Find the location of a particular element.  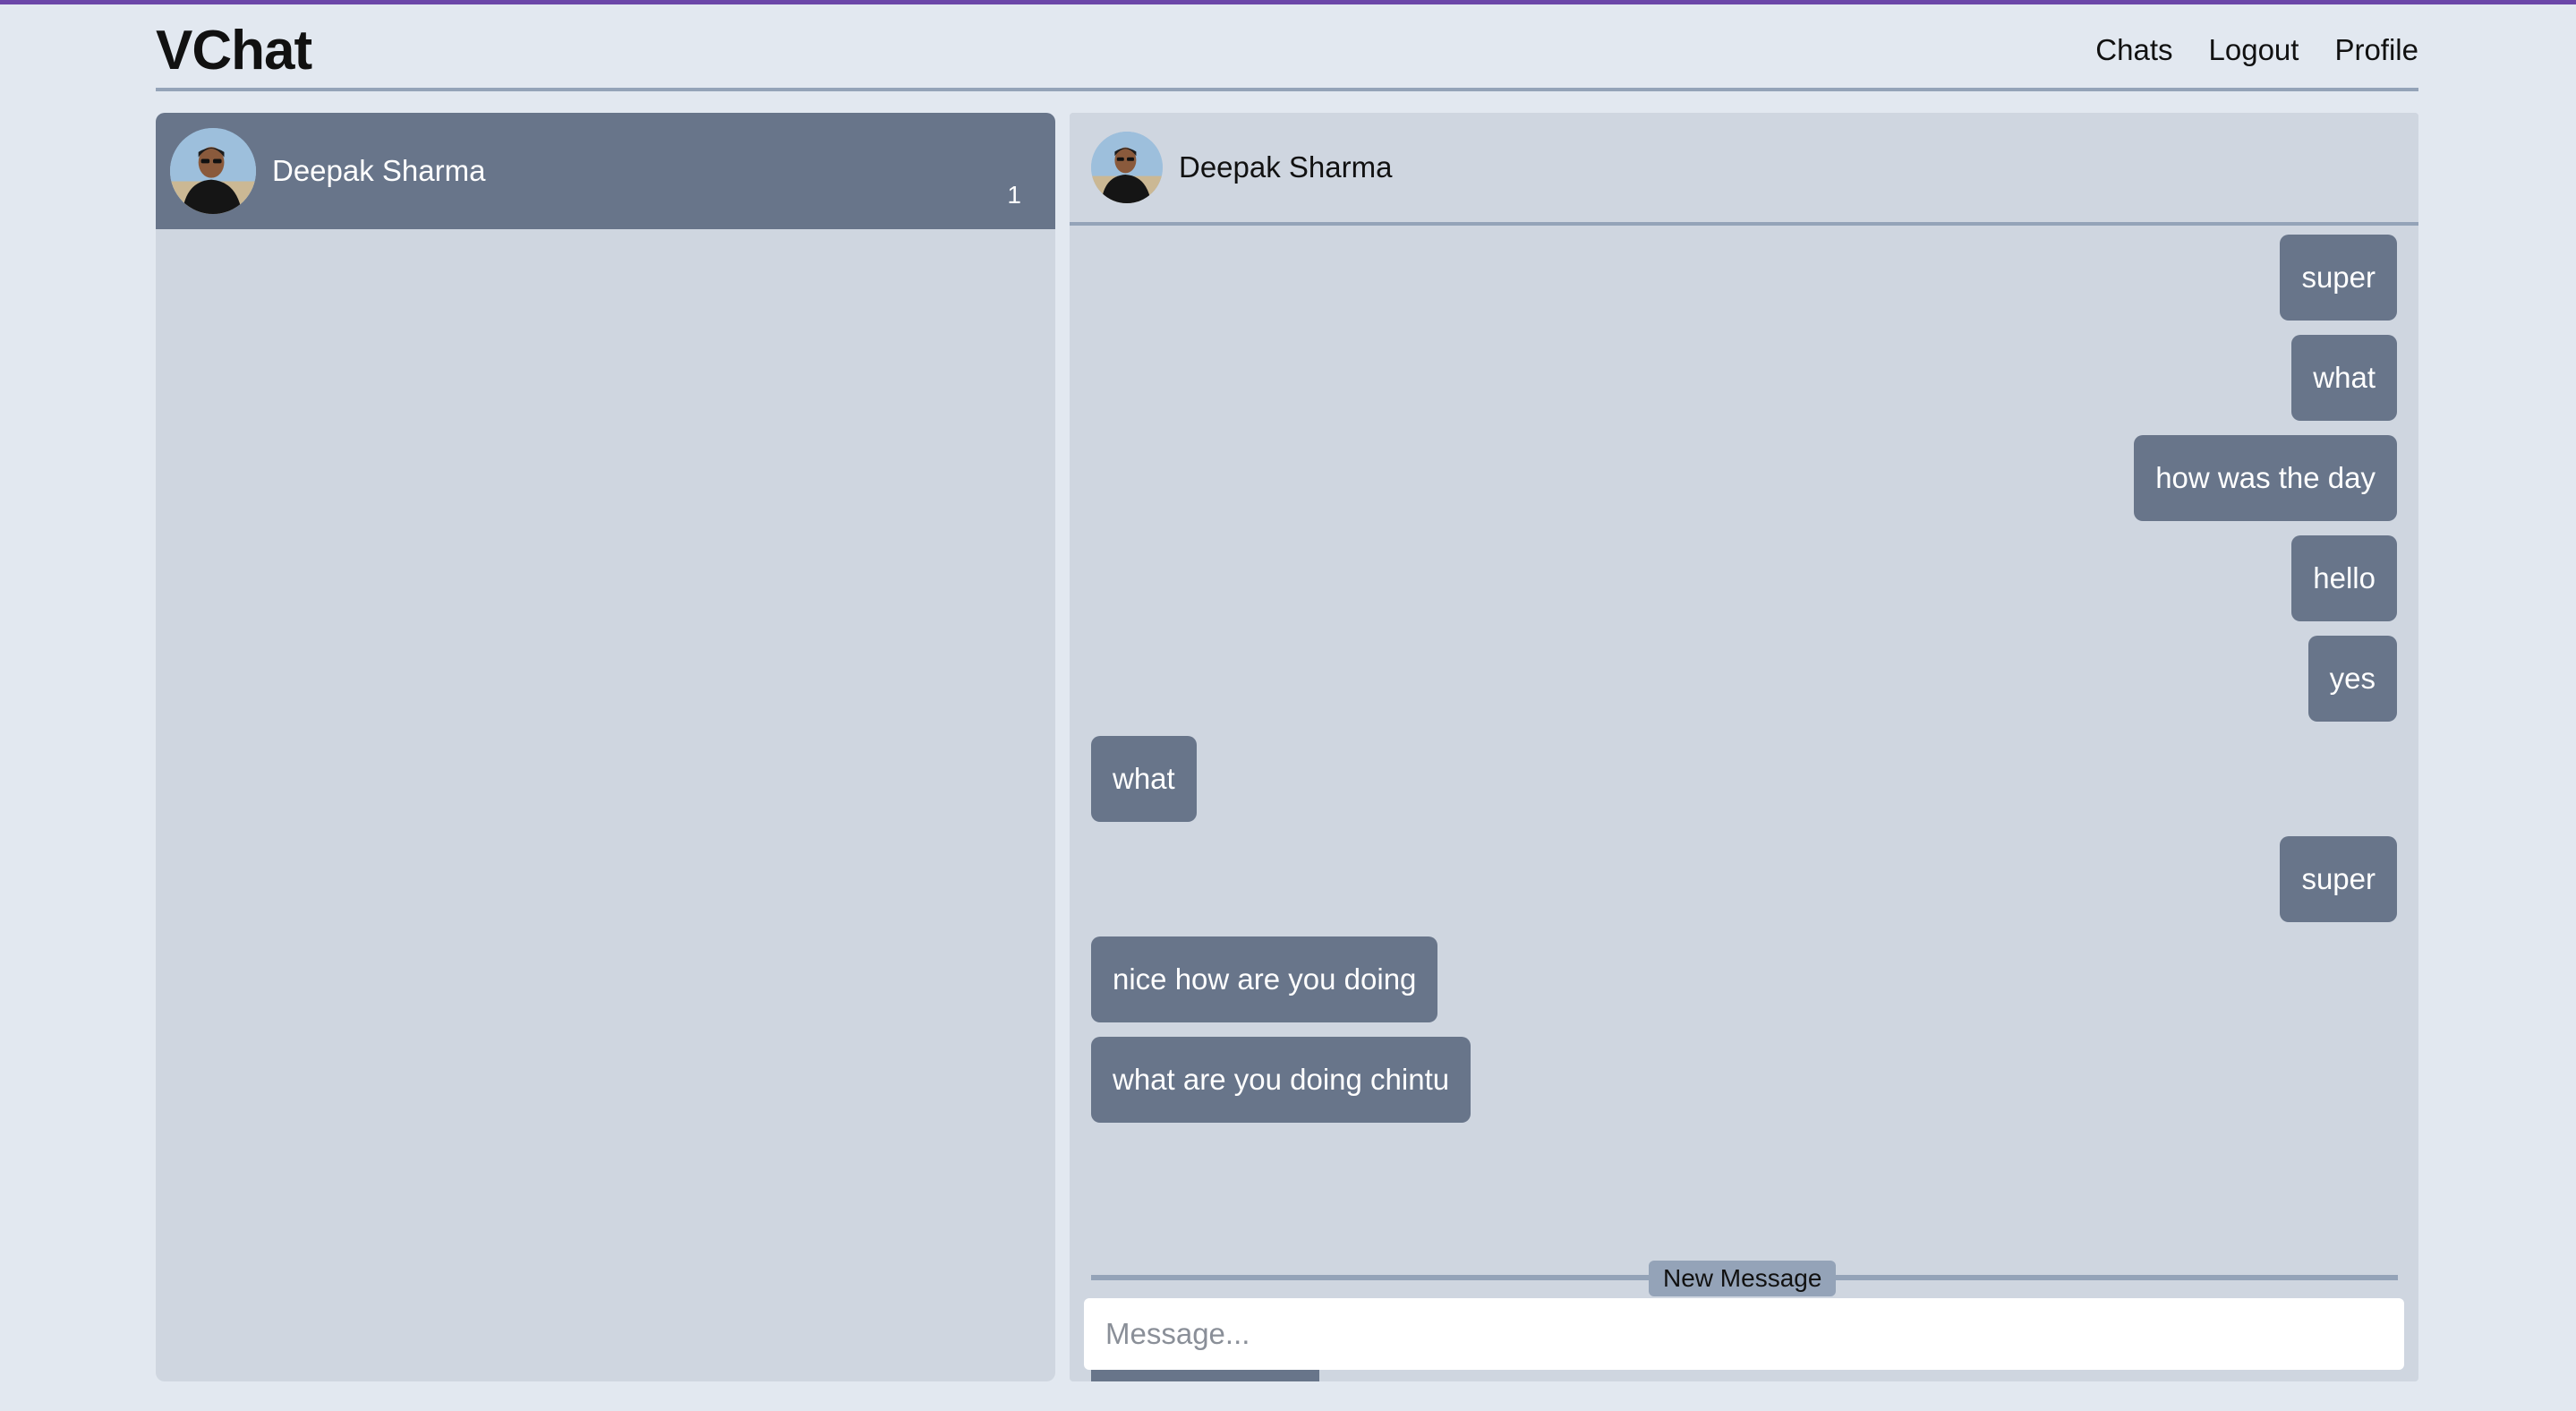

message-bubble: yes is located at coordinates (2352, 679).